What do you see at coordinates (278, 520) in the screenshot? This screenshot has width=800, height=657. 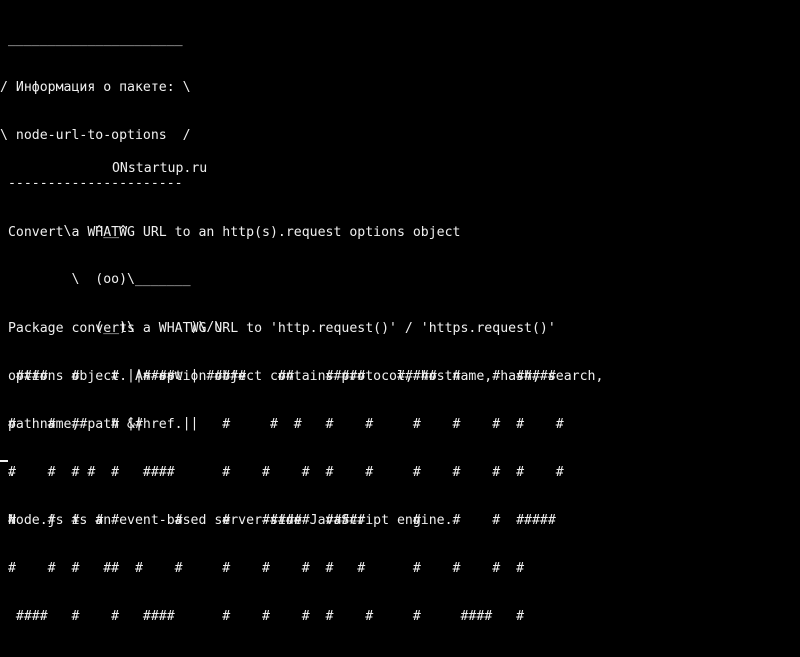 I see `banner-line: # # # # # # # ###### ##### # # # #####` at bounding box center [278, 520].